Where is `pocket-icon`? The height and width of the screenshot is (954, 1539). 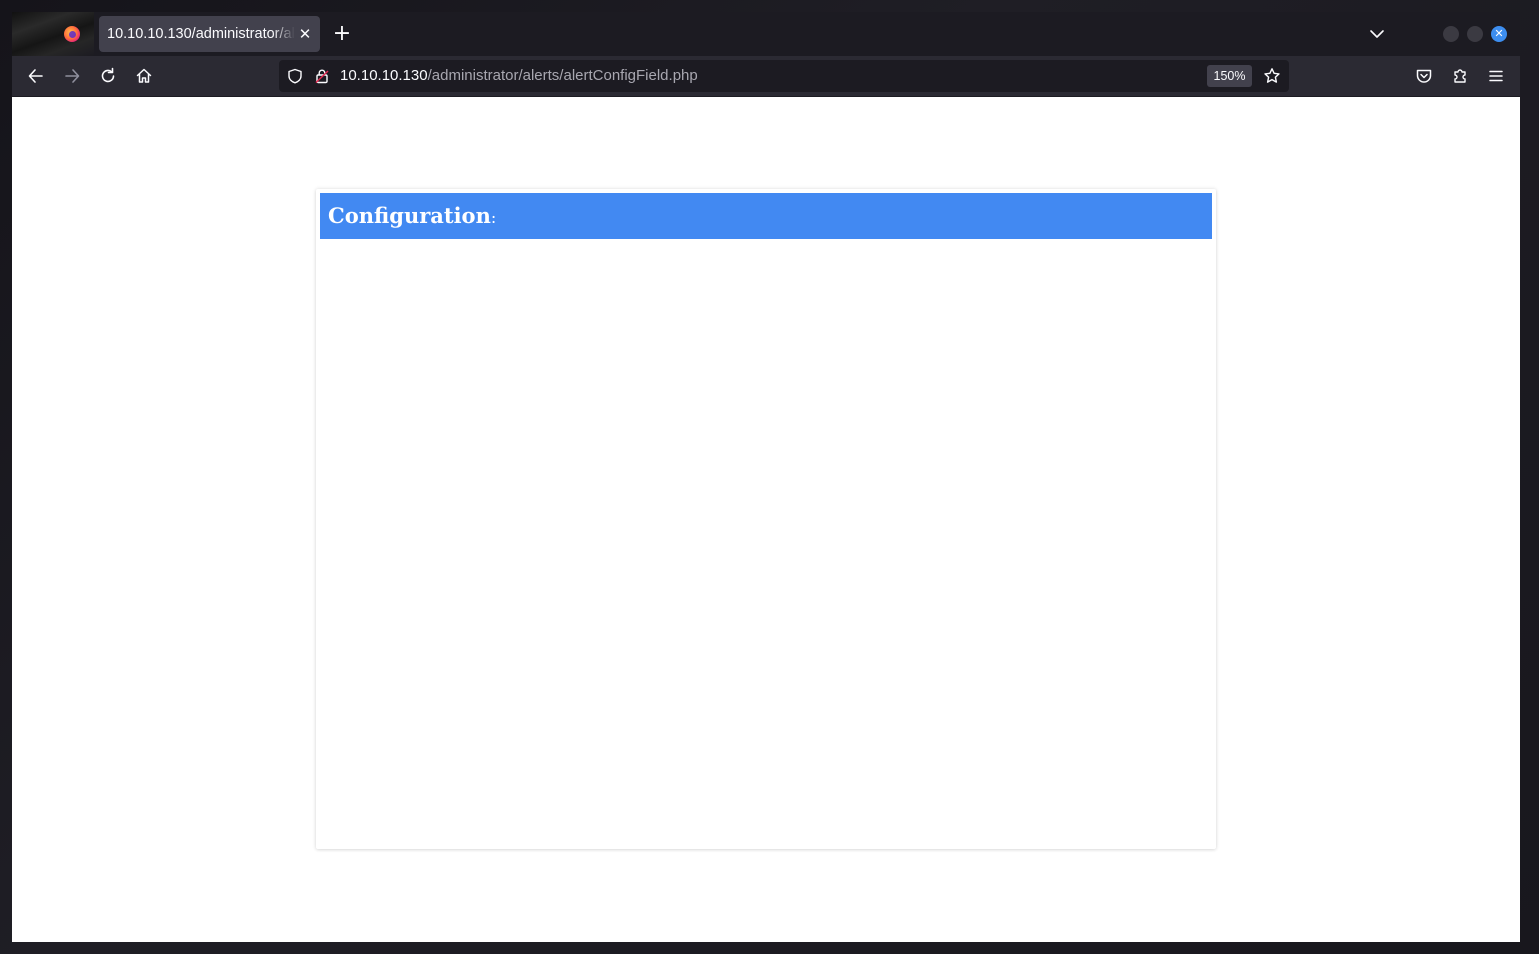
pocket-icon is located at coordinates (1424, 76).